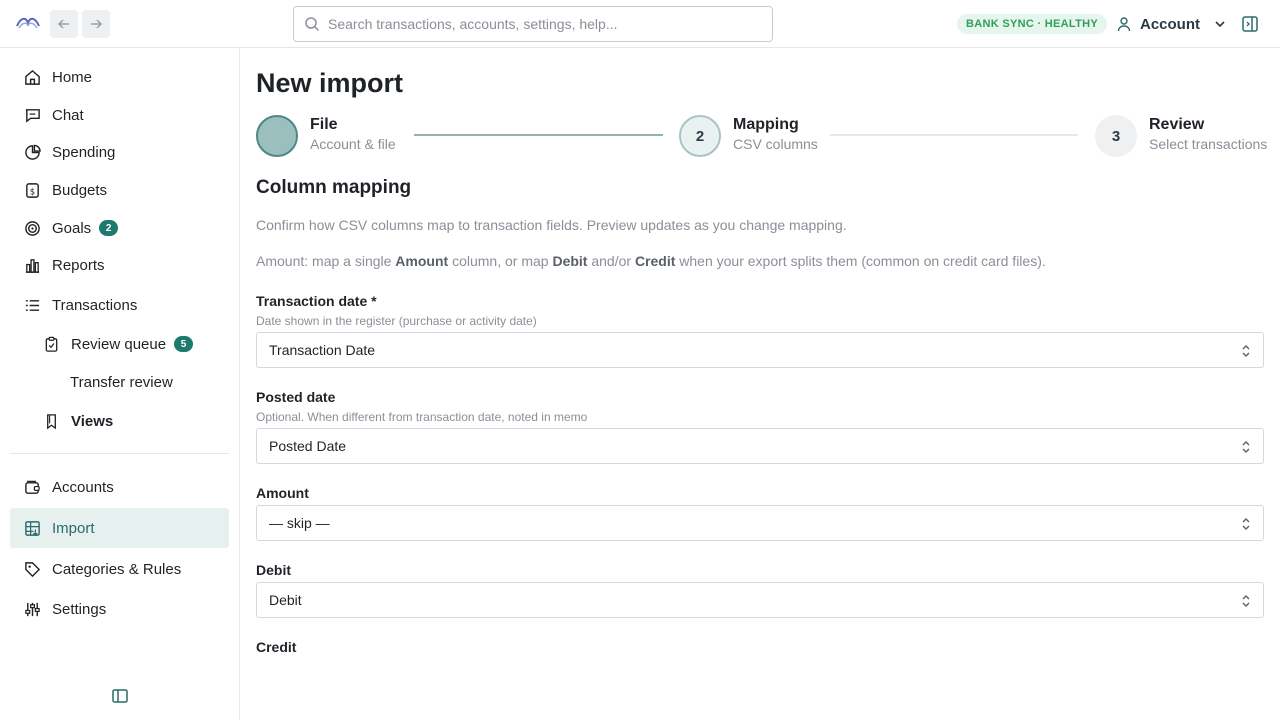  Describe the element at coordinates (72, 77) in the screenshot. I see `sidebar-item-label: Home` at that location.